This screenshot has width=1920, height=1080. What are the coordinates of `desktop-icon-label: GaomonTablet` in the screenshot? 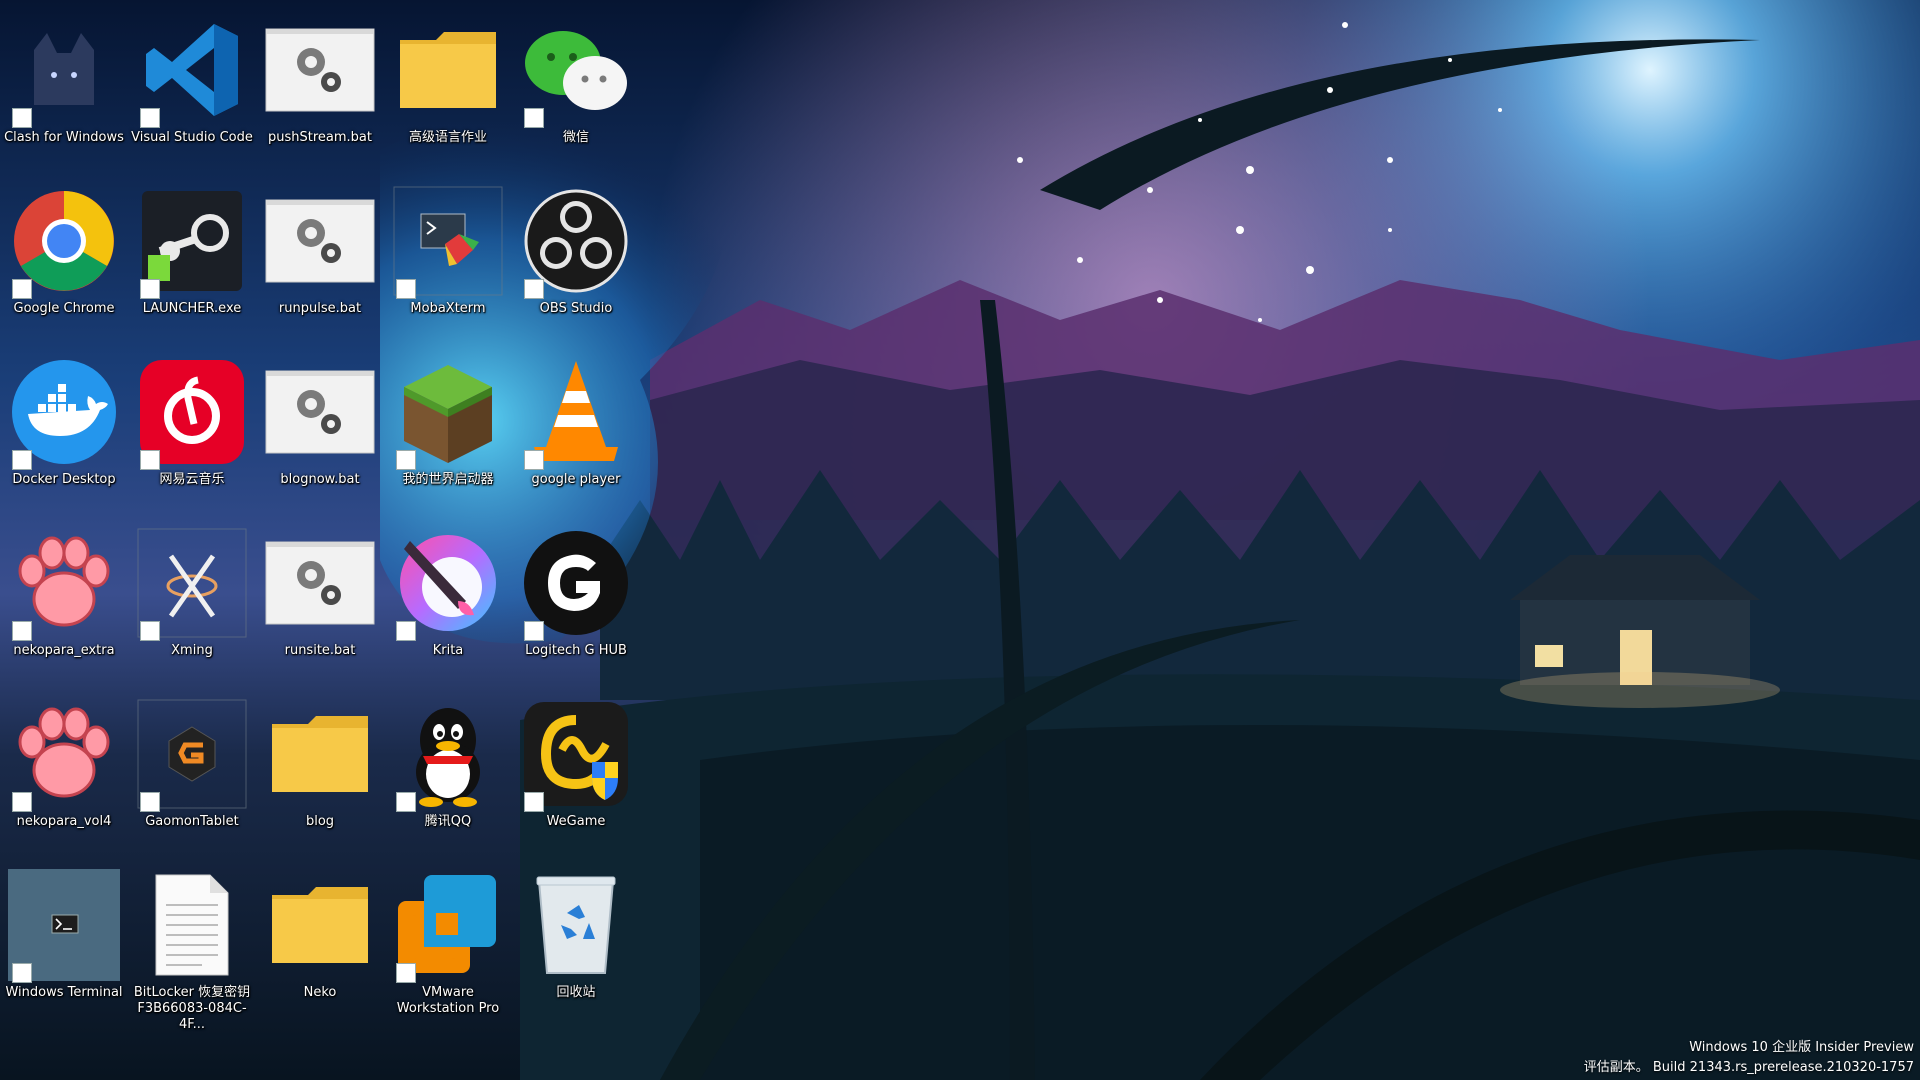 It's located at (192, 821).